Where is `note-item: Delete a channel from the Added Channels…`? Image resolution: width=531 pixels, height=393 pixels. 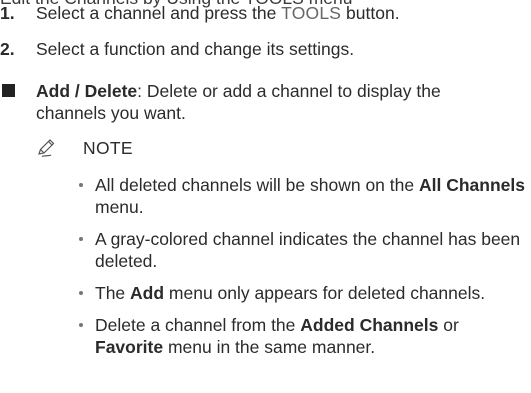
note-item: Delete a channel from the Added Channels… is located at coordinates (304, 336).